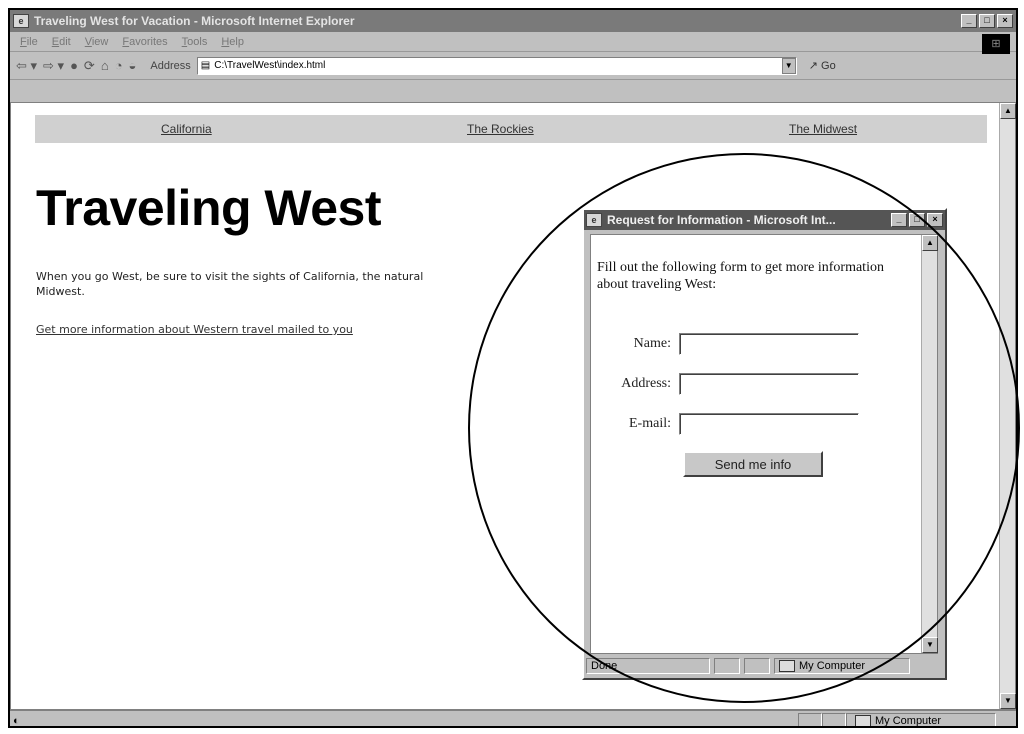 The width and height of the screenshot is (1024, 734). Describe the element at coordinates (1005, 21) in the screenshot. I see `close-button: ×` at that location.